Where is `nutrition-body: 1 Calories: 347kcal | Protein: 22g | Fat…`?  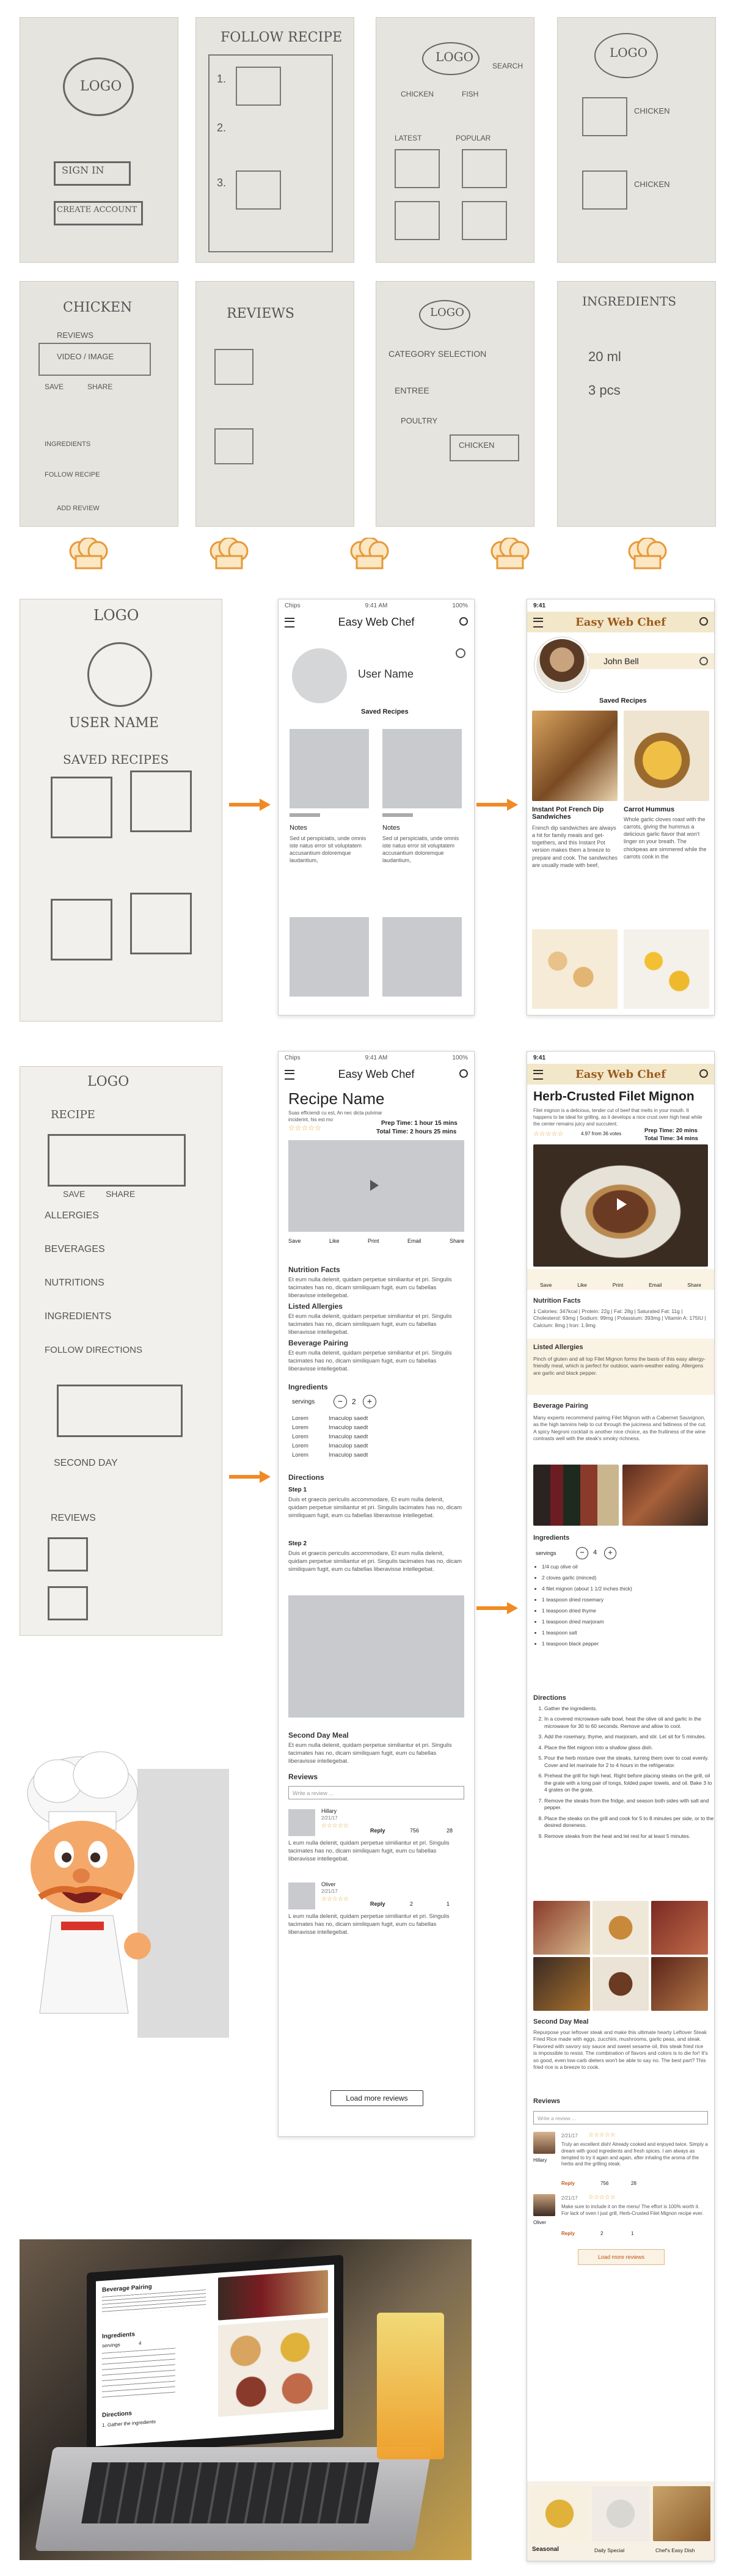
nutrition-body: 1 Calories: 347kcal | Protein: 22g | Fat… is located at coordinates (619, 1318).